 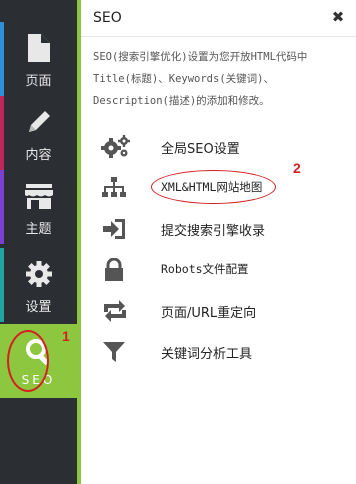 I want to click on annotation-number-2: 2, so click(x=297, y=168).